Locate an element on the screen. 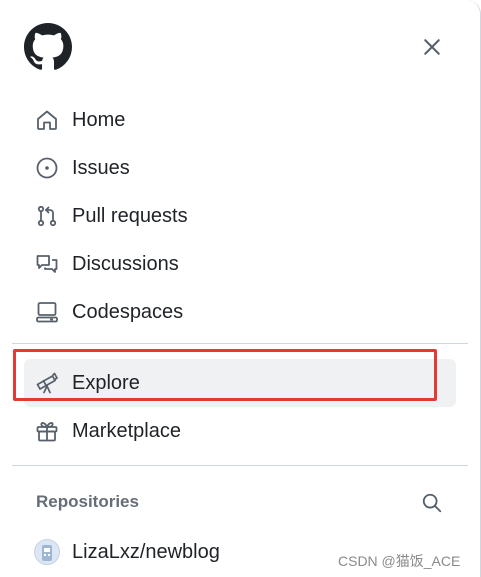 The image size is (481, 577). nav-item-label: Explore is located at coordinates (106, 382).